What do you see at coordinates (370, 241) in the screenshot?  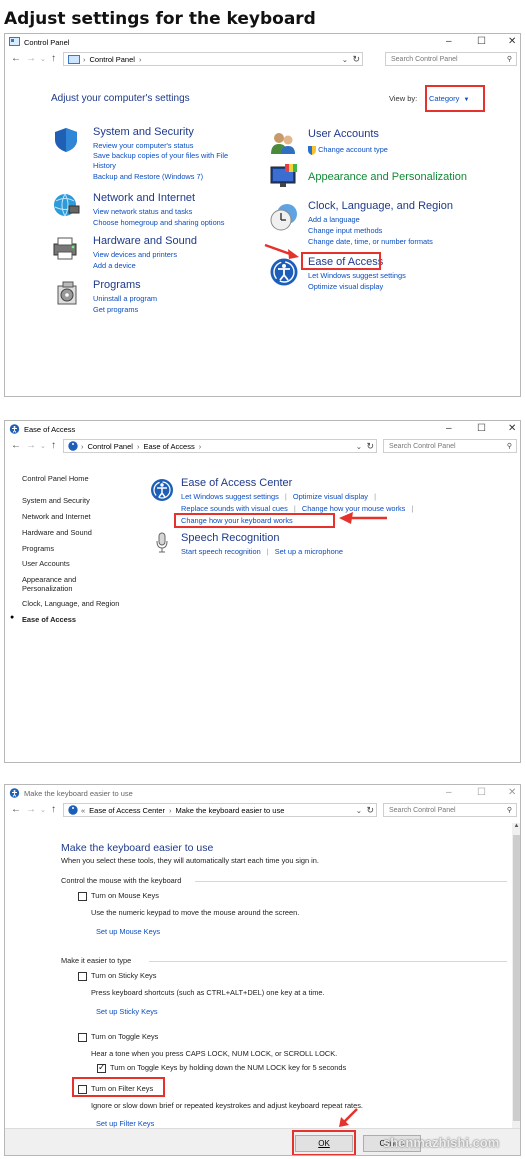 I see `category-link: Change date, time, or number formats` at bounding box center [370, 241].